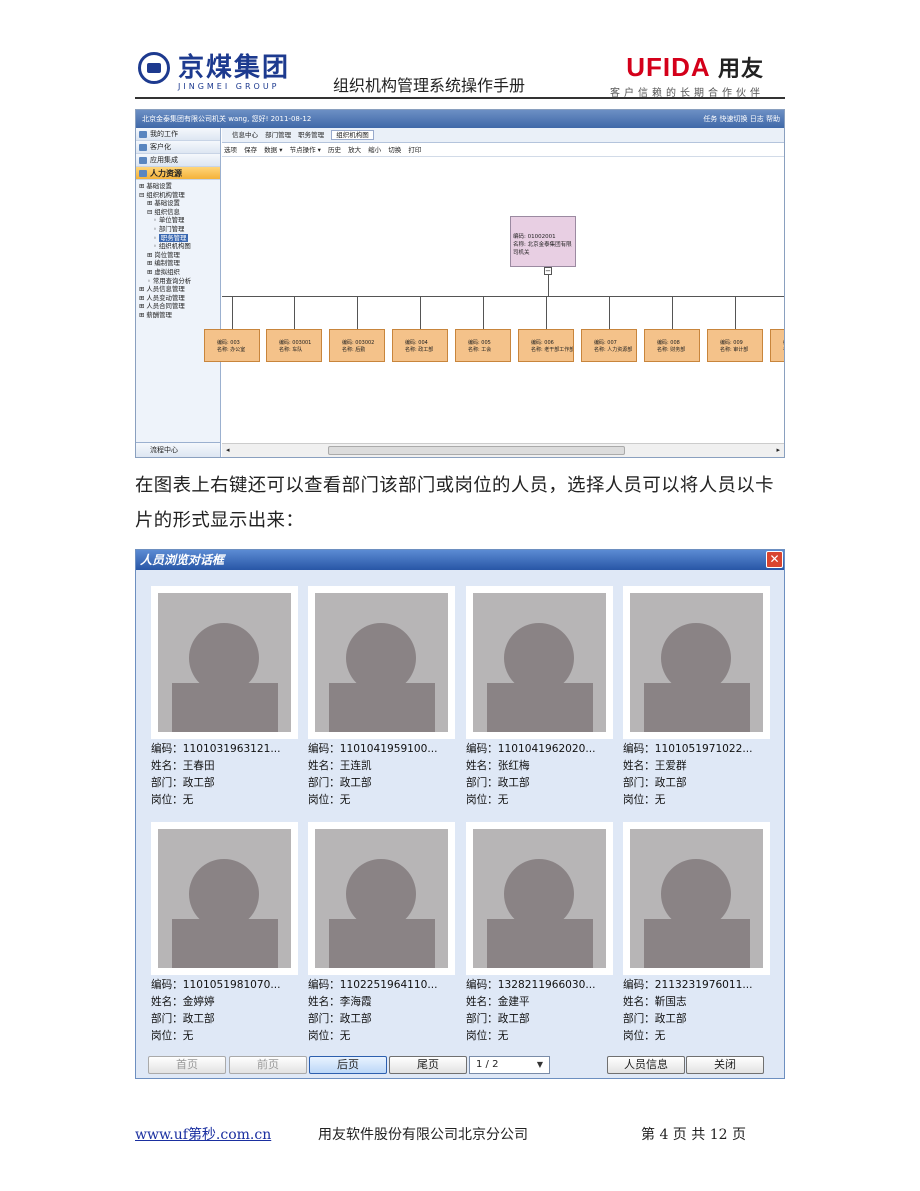 This screenshot has height=1191, width=920. What do you see at coordinates (228, 343) in the screenshot?
I see `org-node-code: 编码: 003` at bounding box center [228, 343].